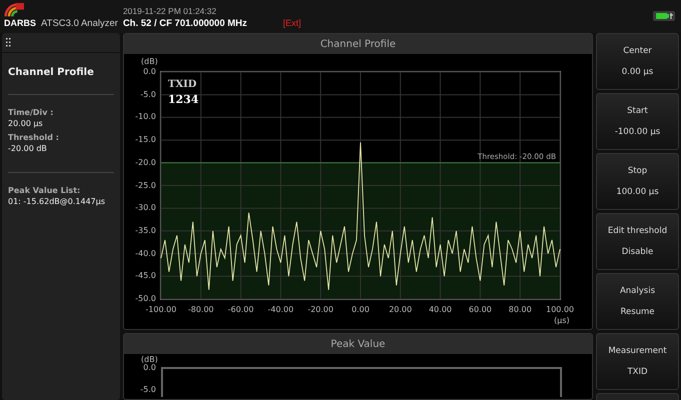  I want to click on axis-tick-label: 20.00, so click(400, 310).